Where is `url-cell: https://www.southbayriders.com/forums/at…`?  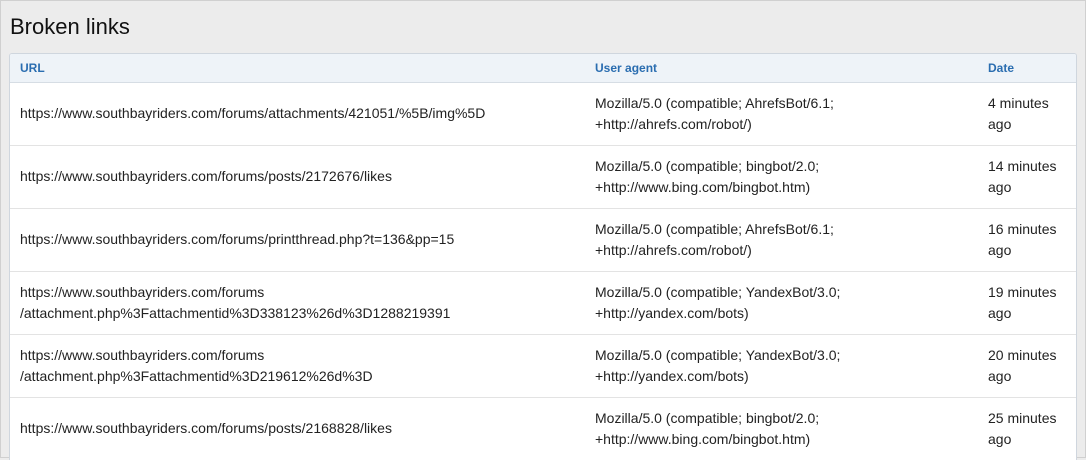 url-cell: https://www.southbayriders.com/forums/at… is located at coordinates (297, 113).